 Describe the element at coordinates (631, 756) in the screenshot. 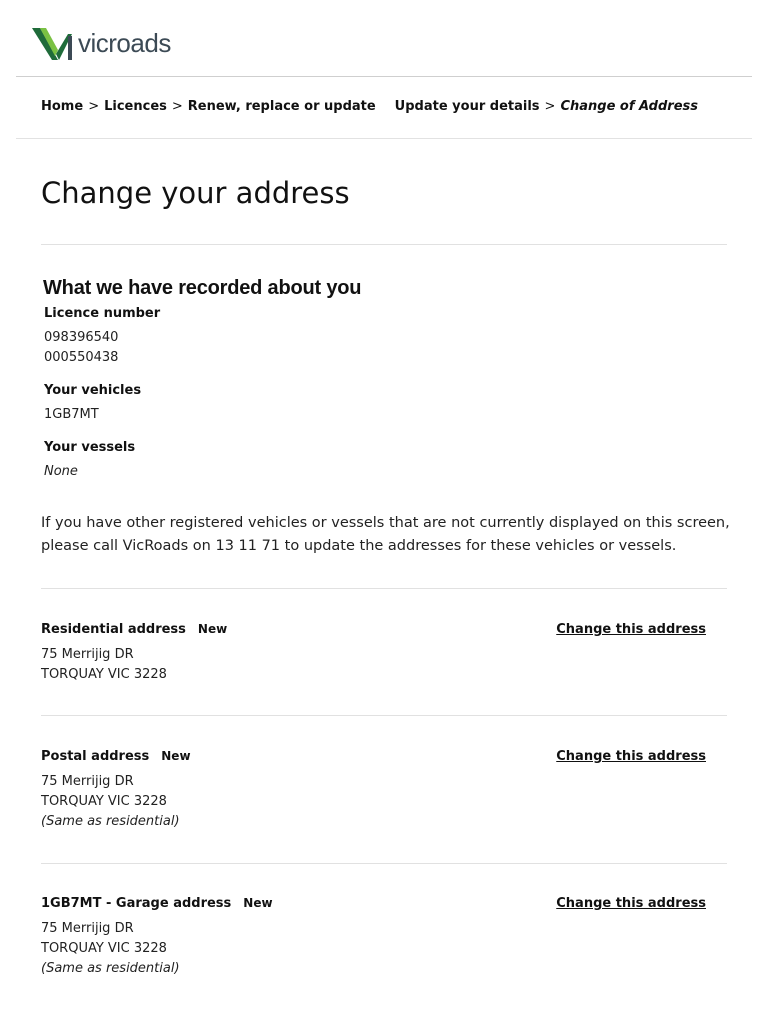

I see `change-postal-address-link: Change this address` at that location.